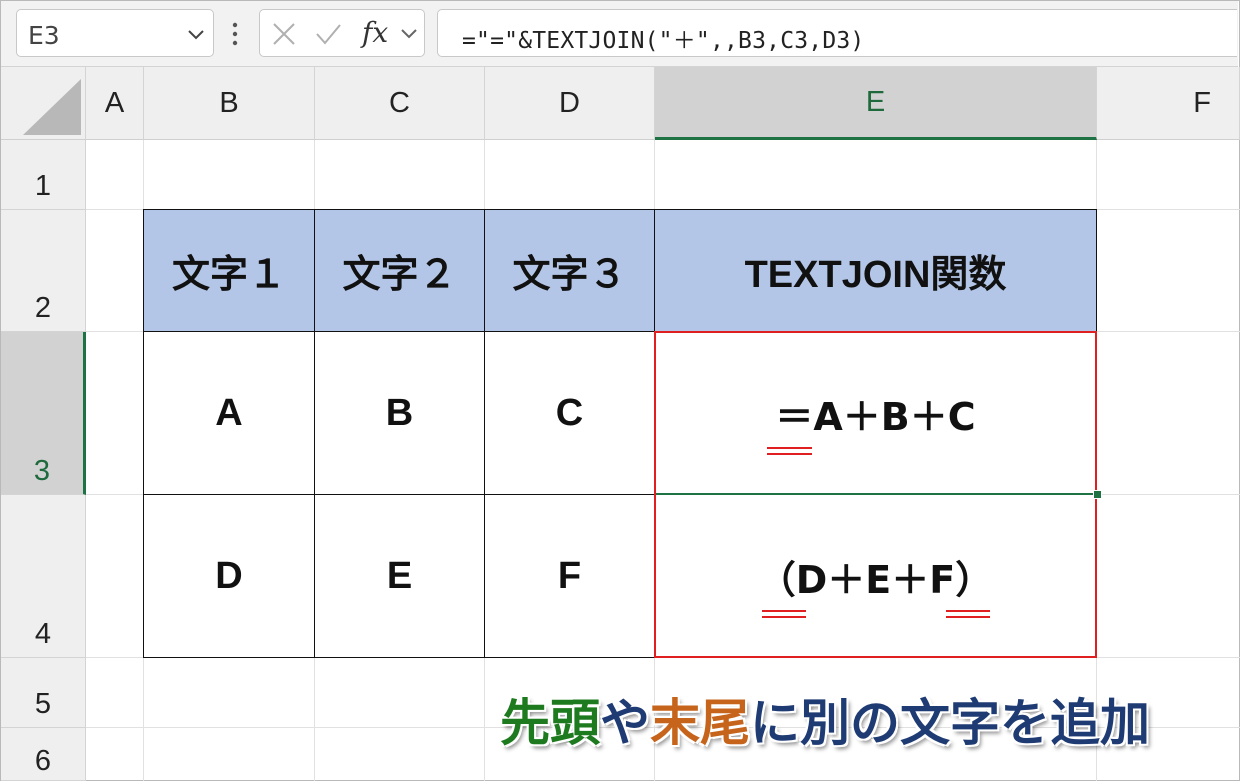 The image size is (1240, 781). I want to click on select-all-corner, so click(43, 103).